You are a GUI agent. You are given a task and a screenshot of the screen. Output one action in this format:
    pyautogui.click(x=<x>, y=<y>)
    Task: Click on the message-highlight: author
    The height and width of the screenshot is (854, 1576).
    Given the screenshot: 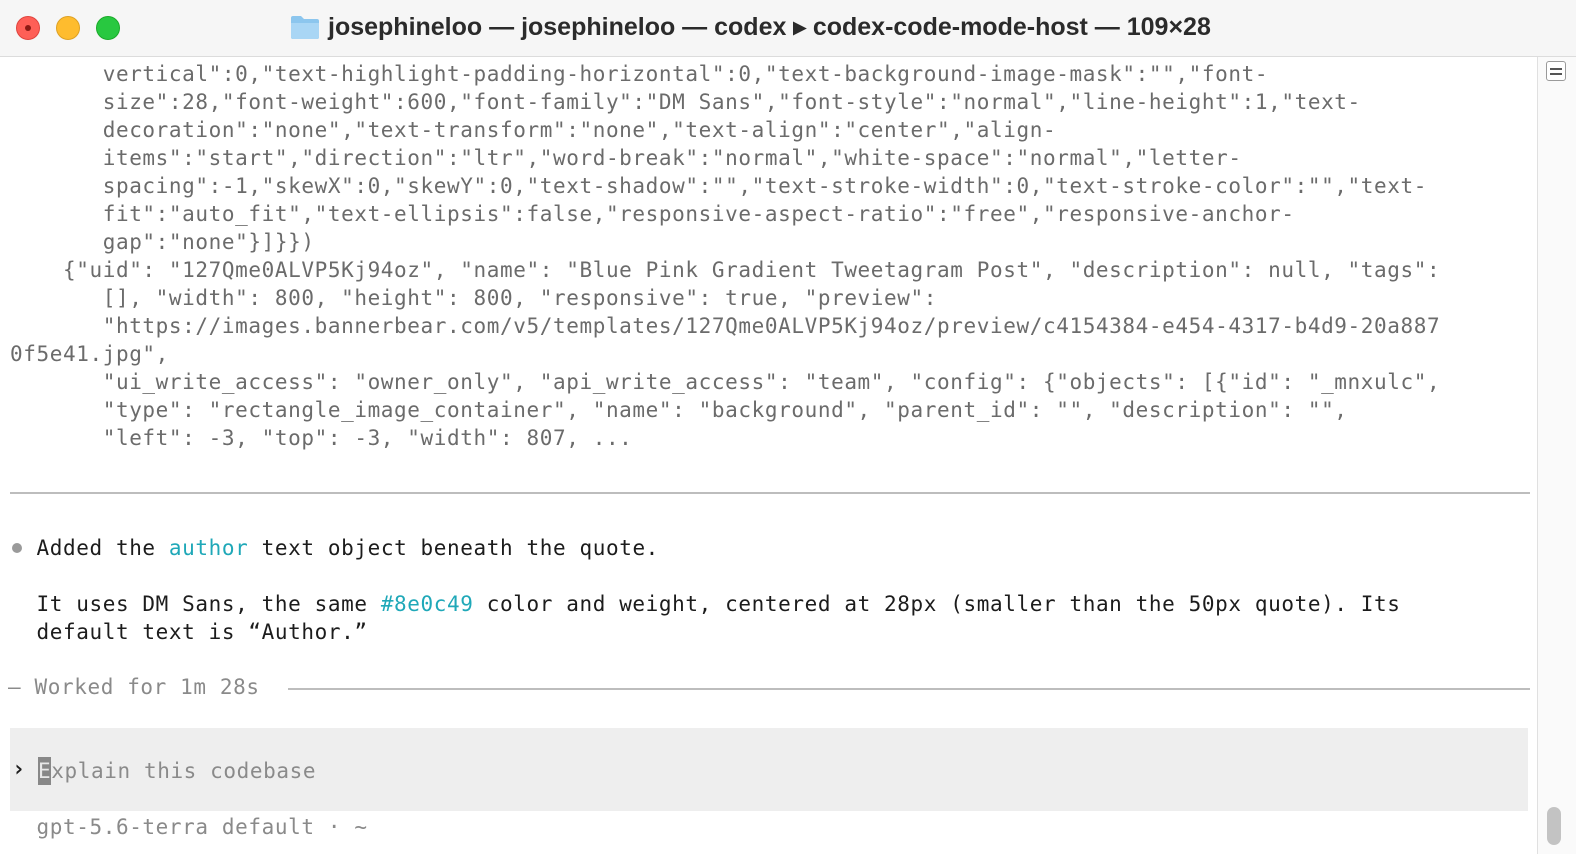 What is the action you would take?
    pyautogui.click(x=208, y=548)
    